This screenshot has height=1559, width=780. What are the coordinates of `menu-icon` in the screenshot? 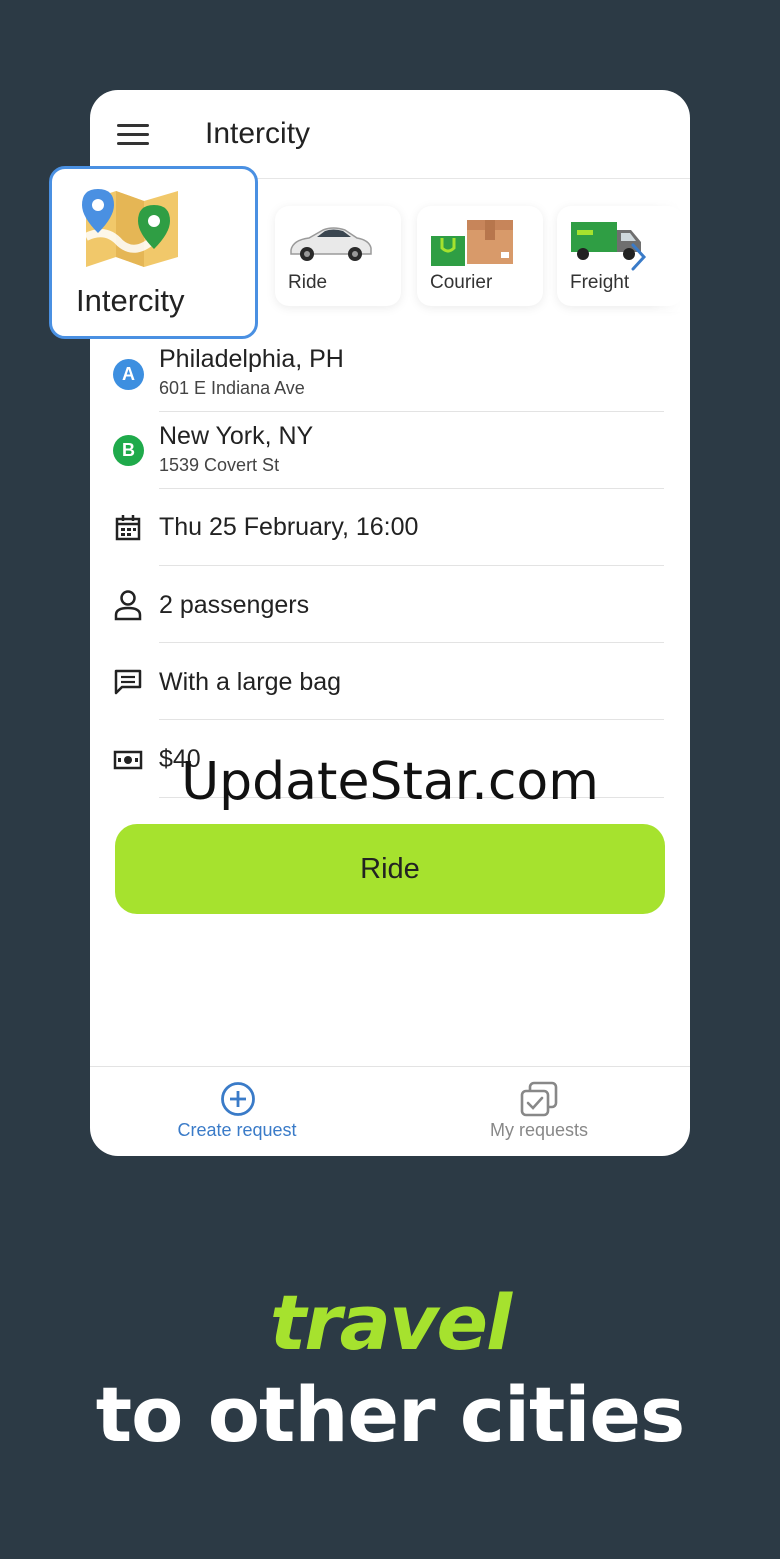 It's located at (133, 135).